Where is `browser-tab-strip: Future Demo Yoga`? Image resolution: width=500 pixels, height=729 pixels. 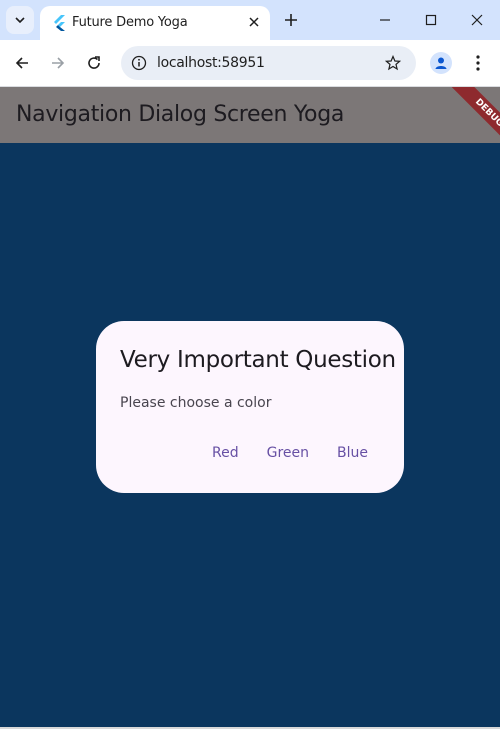
browser-tab-strip: Future Demo Yoga is located at coordinates (250, 20).